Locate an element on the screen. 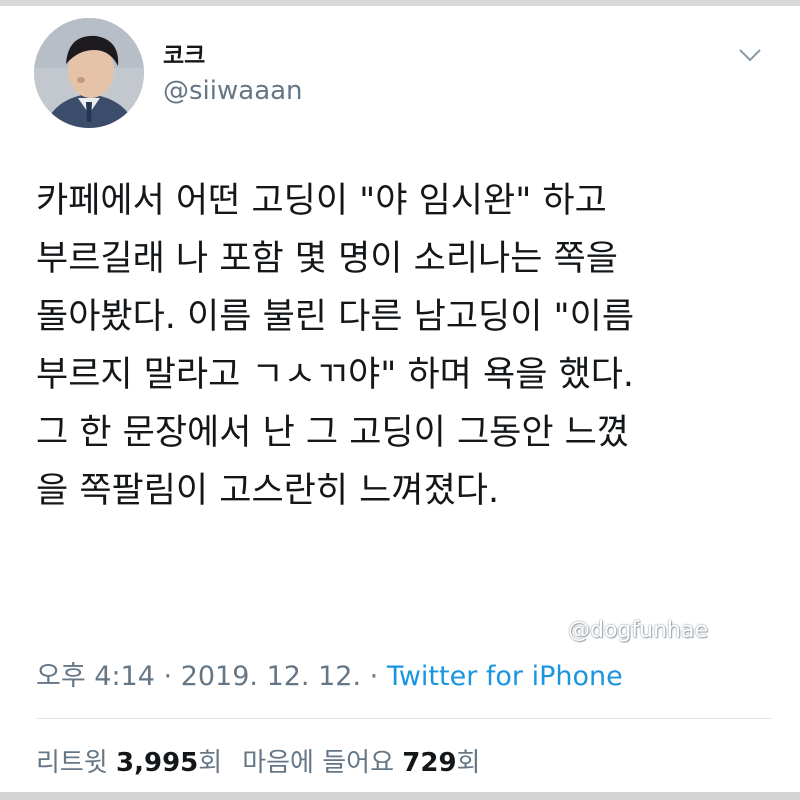 This screenshot has width=800, height=800. avatar is located at coordinates (89, 73).